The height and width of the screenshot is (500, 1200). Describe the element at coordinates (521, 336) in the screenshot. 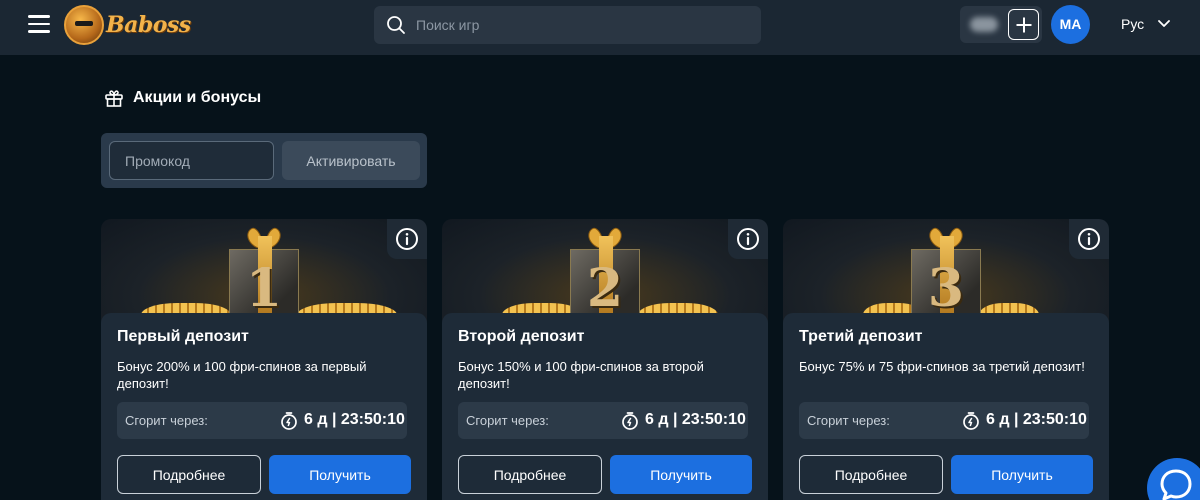

I see `card-title: Второй депозит` at that location.